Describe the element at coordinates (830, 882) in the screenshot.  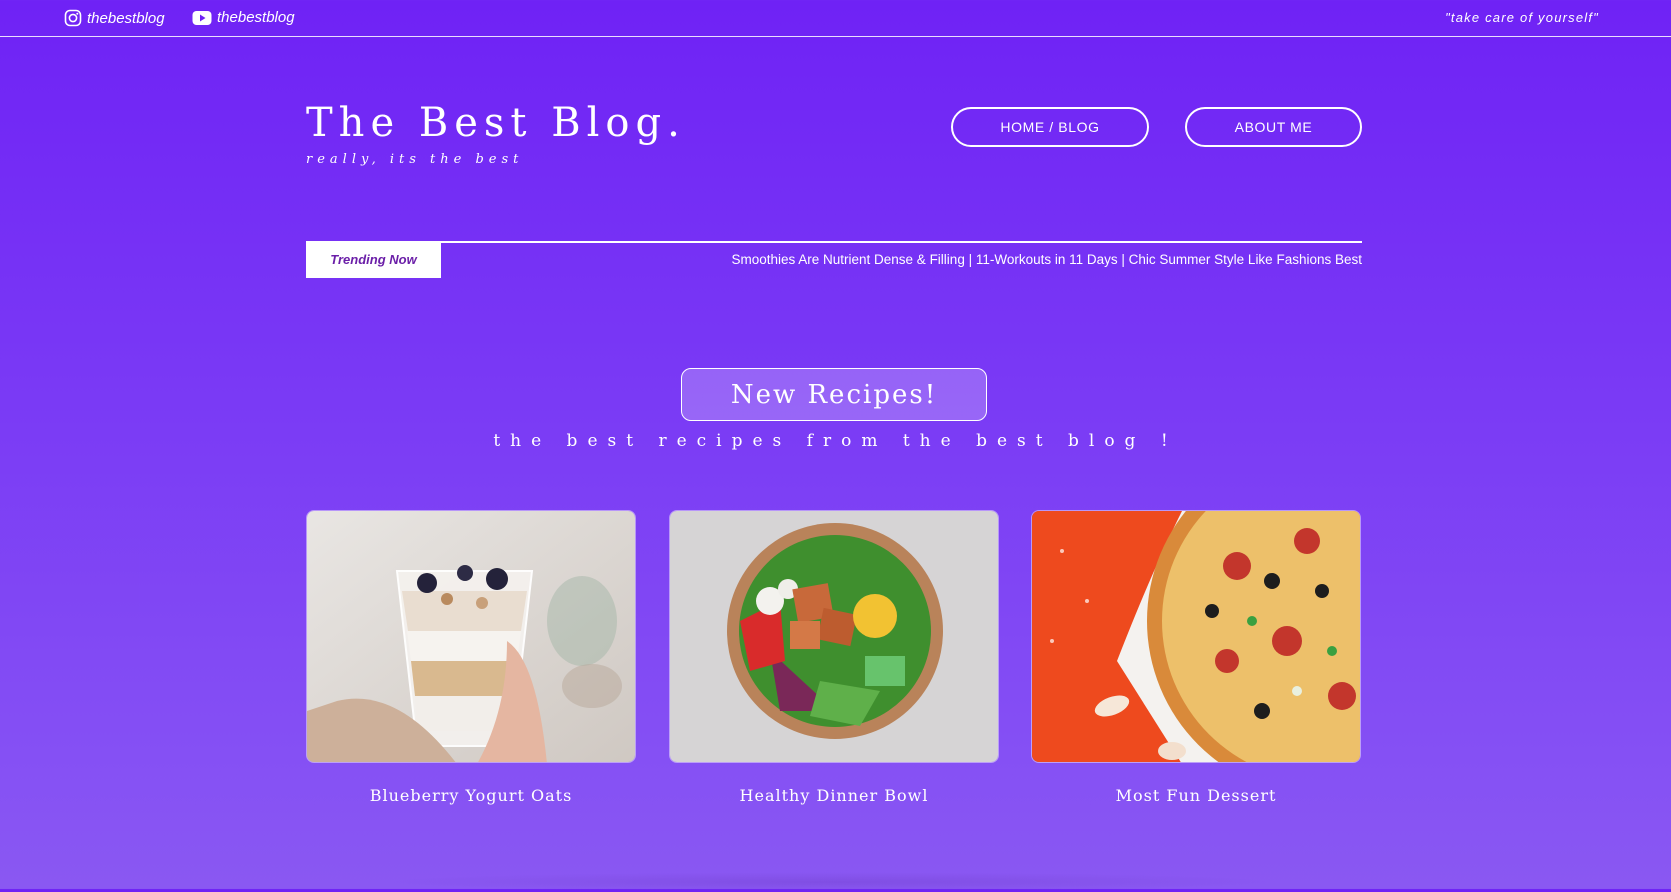
I see `section-divider-shadow` at that location.